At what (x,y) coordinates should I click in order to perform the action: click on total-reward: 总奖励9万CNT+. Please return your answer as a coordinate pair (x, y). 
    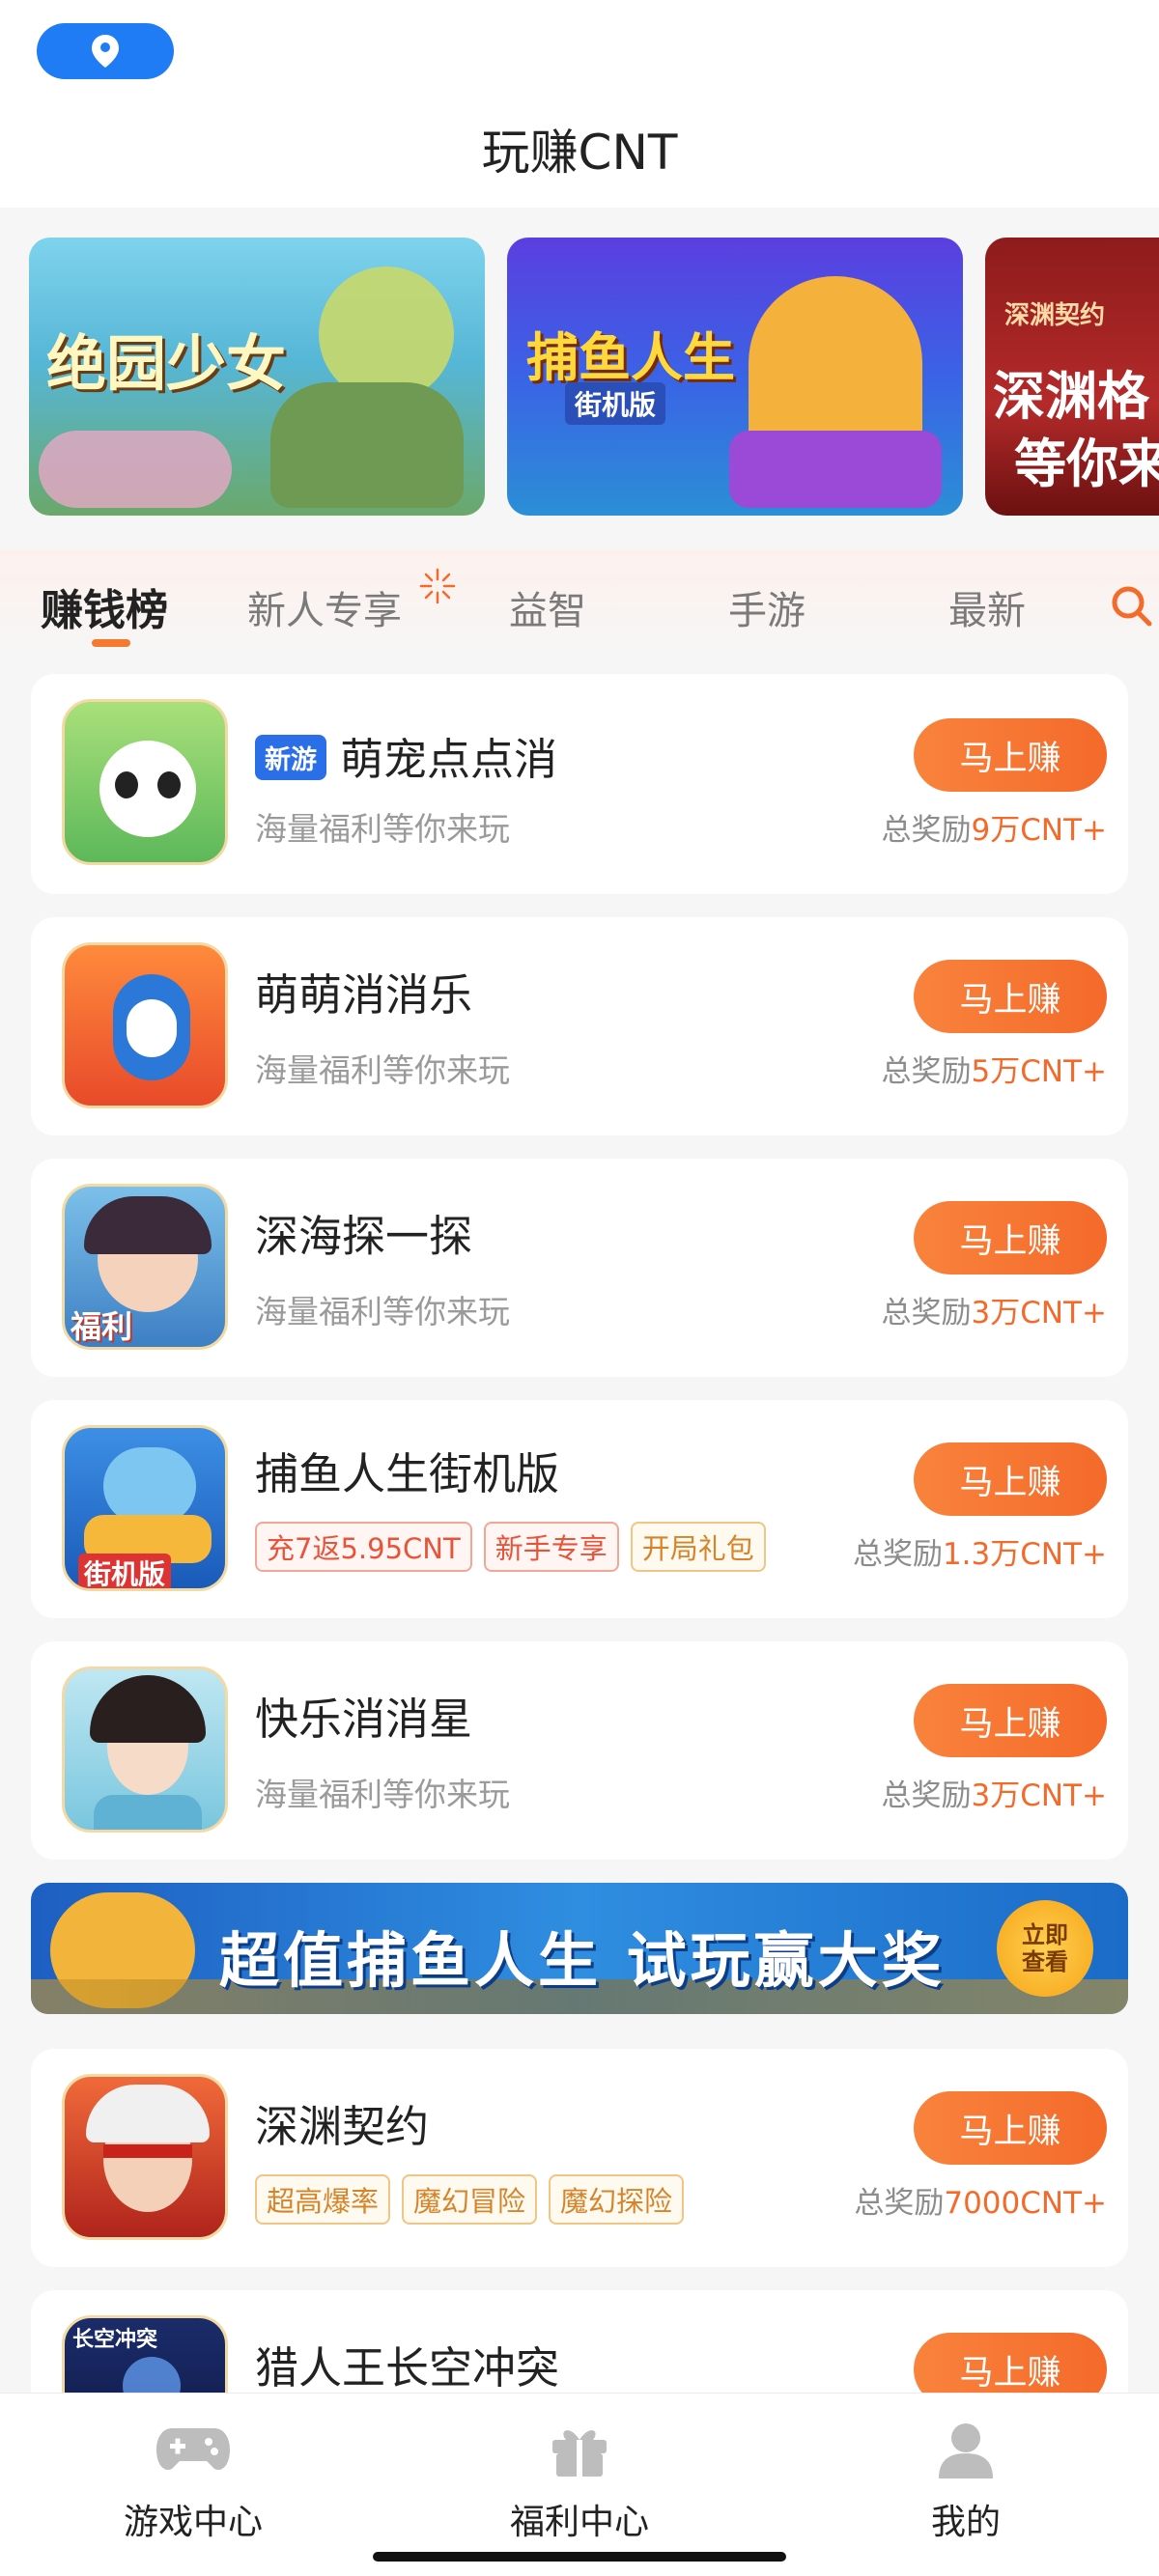
    Looking at the image, I should click on (994, 827).